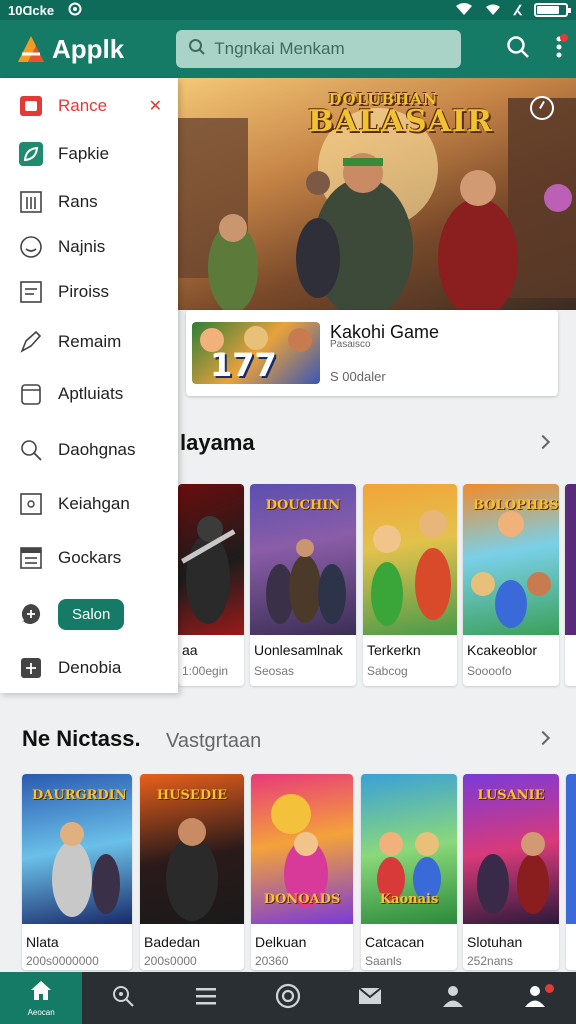 Image resolution: width=576 pixels, height=1024 pixels. I want to click on hero-title: DOLUBHAN BALASAIR, so click(400, 115).